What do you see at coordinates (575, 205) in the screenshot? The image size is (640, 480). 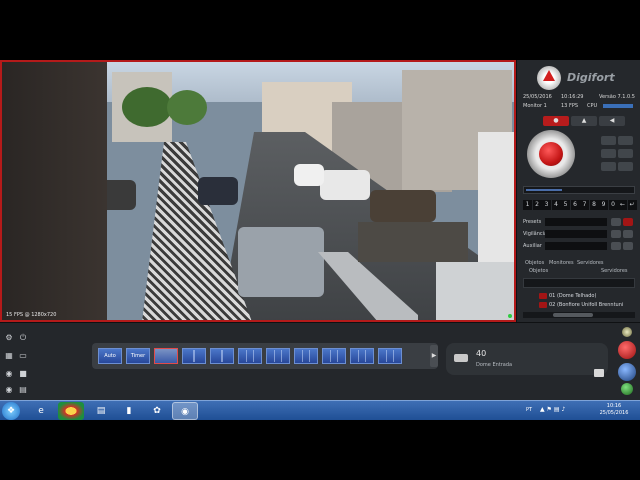 I see `num-key: 6` at bounding box center [575, 205].